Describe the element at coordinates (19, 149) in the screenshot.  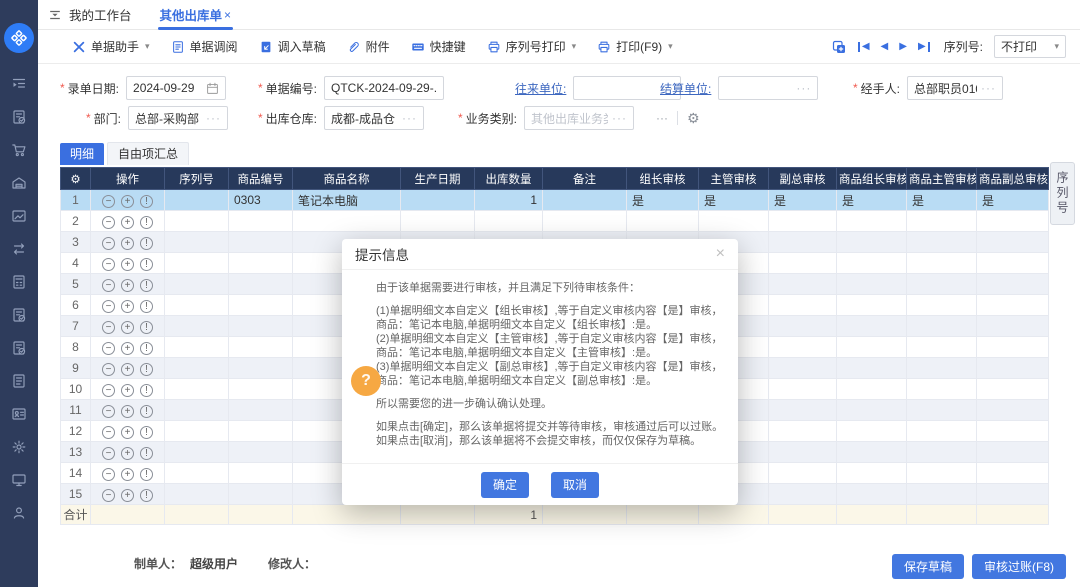
I see `cart-icon` at that location.